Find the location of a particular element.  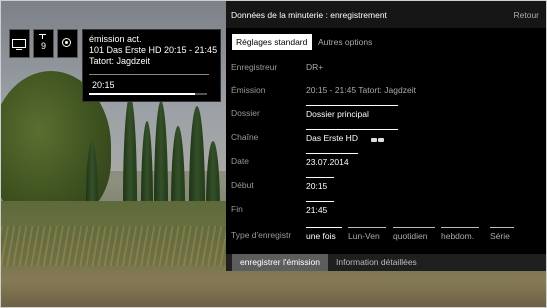

date-field: 23.07.2014 is located at coordinates (332, 160).